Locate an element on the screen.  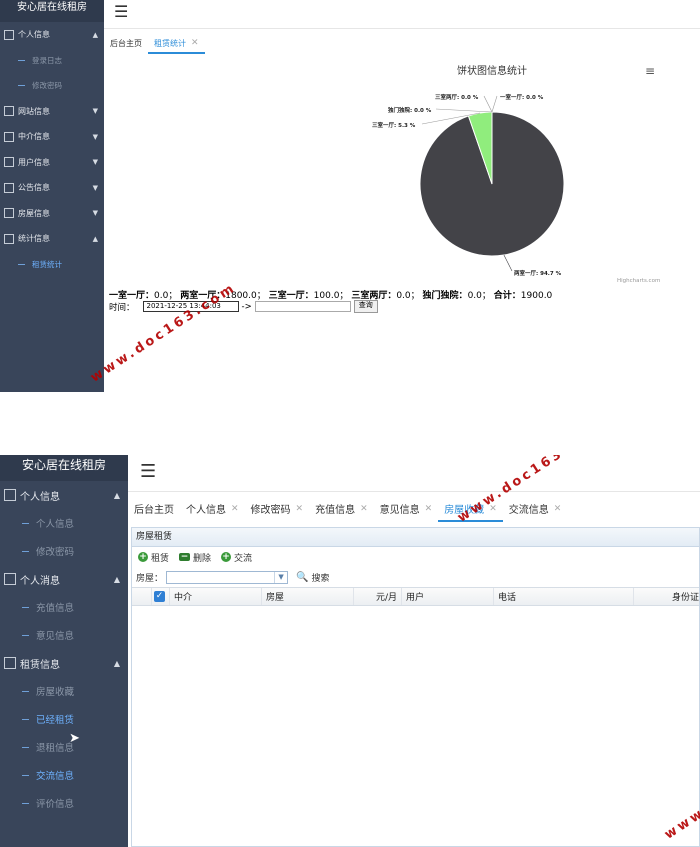
tab-feedback: 意见信息 ✕ is located at coordinates (406, 508).